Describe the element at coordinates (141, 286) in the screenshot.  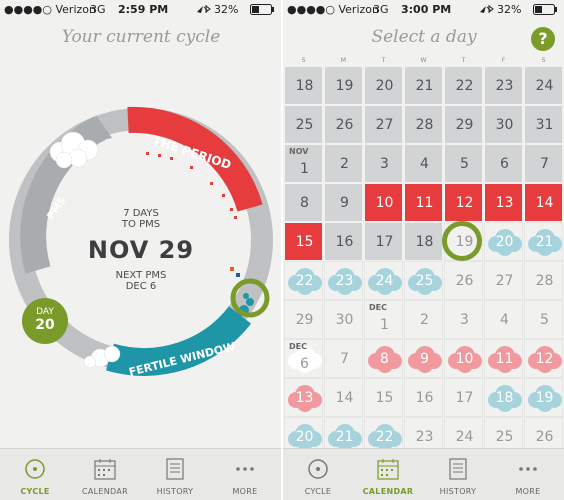
I see `next-pms-date: DEC 6` at that location.